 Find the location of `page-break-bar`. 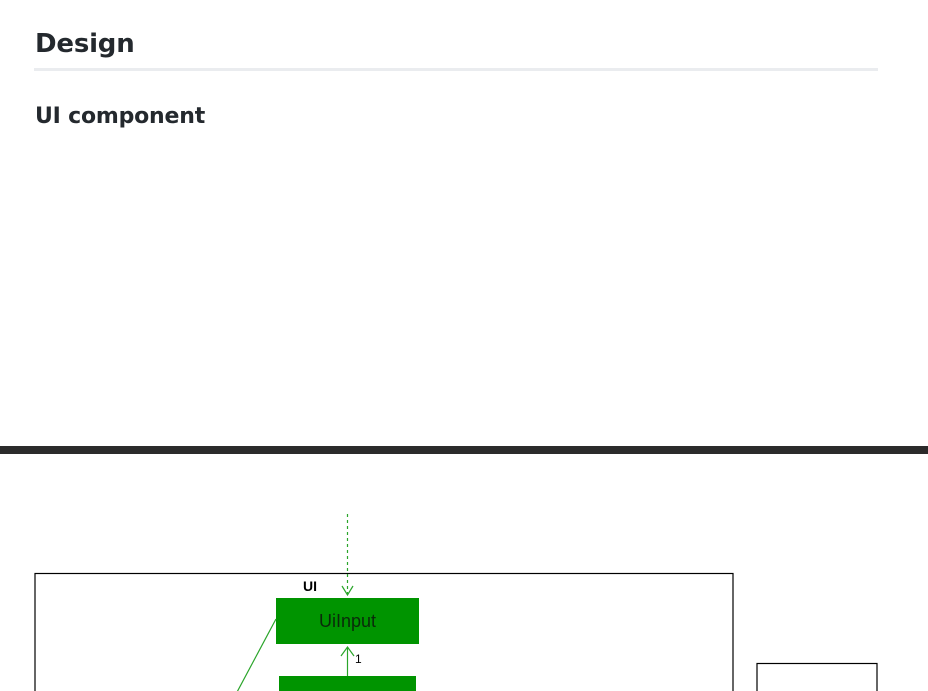

page-break-bar is located at coordinates (464, 450).